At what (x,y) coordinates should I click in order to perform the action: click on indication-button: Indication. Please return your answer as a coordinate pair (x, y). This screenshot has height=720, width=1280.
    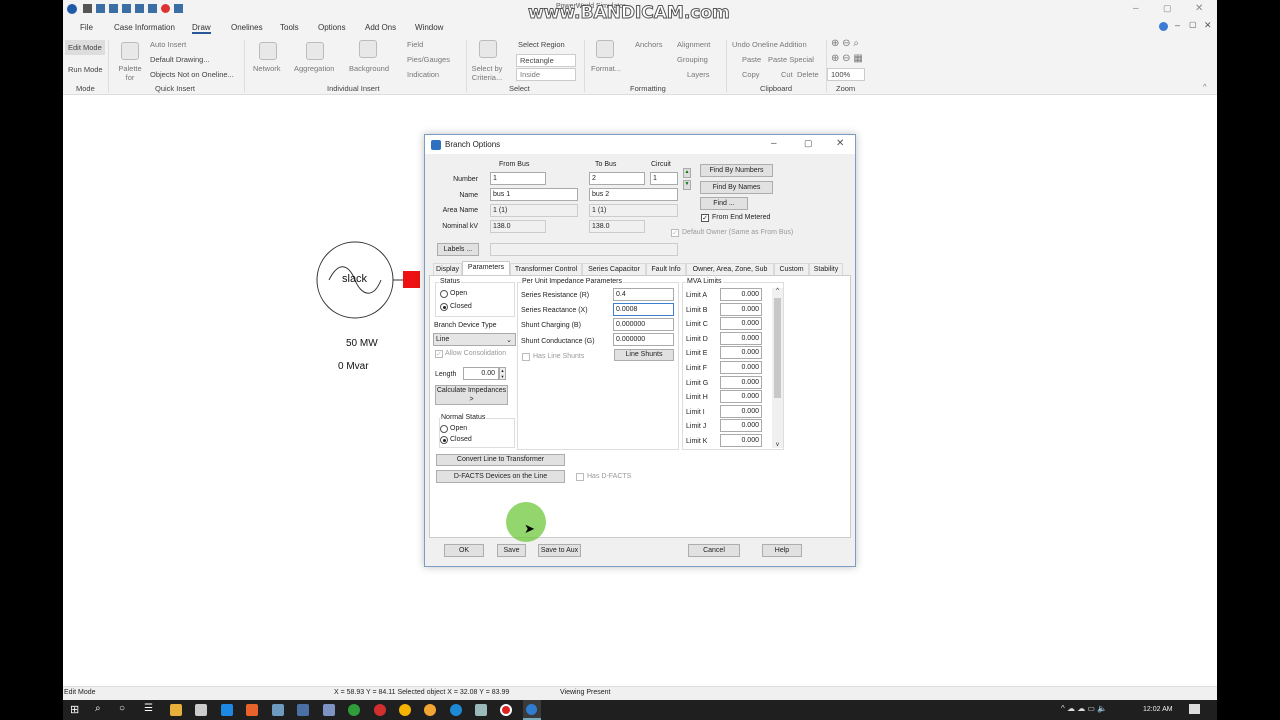
    Looking at the image, I should click on (423, 74).